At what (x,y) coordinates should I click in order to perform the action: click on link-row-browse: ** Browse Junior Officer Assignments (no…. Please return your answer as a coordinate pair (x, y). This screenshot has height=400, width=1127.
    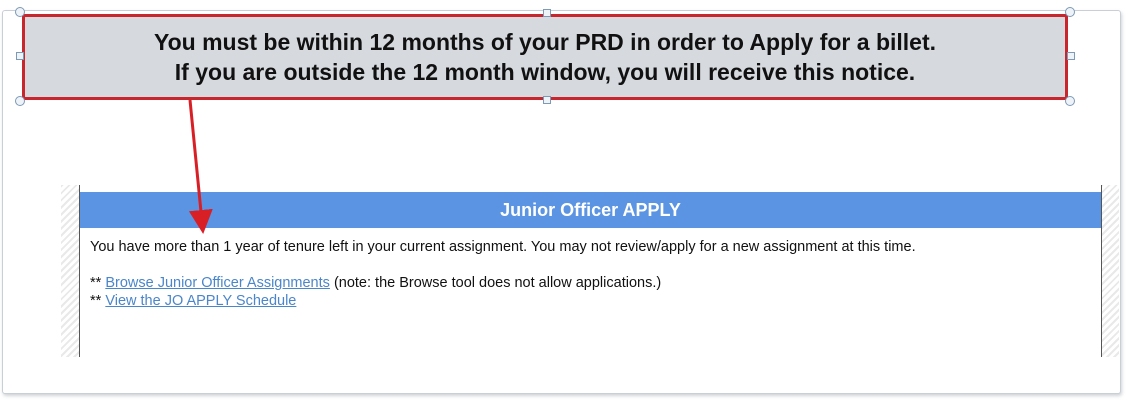
    Looking at the image, I should click on (590, 283).